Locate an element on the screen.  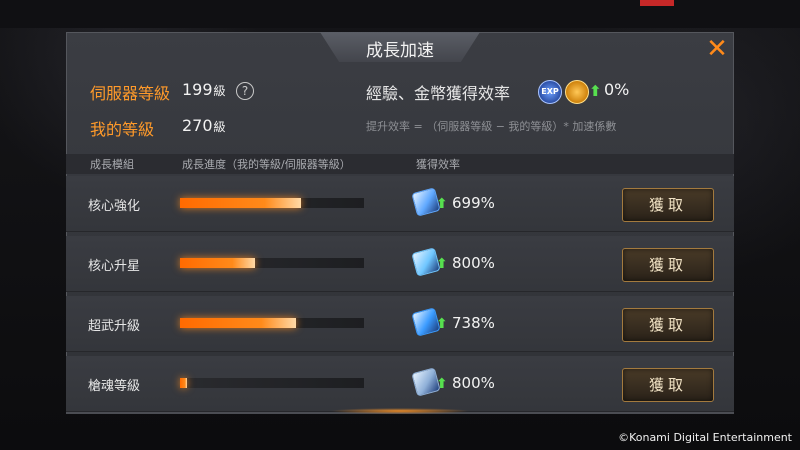
exp-icon: EXP is located at coordinates (550, 92).